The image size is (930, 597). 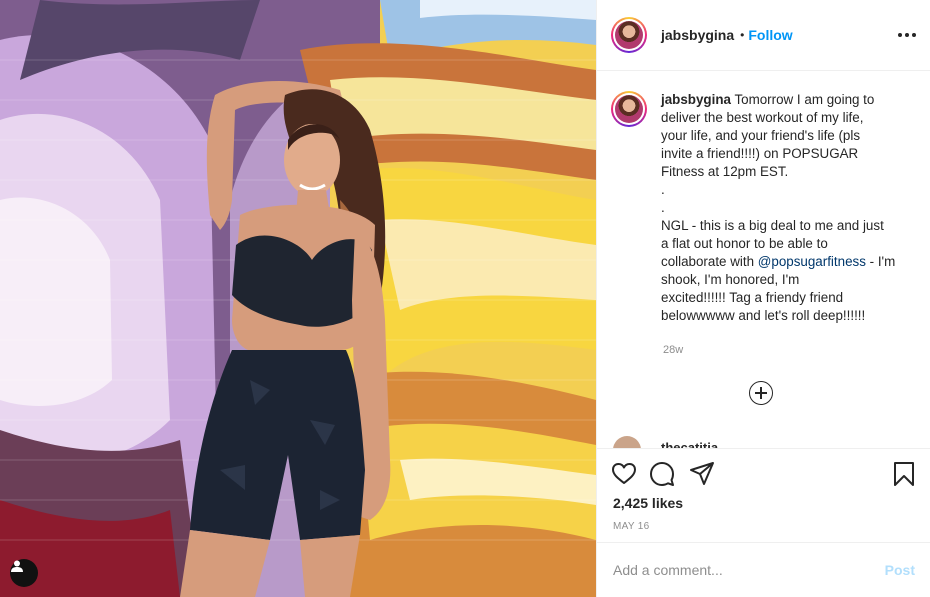 I want to click on comment-bar: Post, so click(x=763, y=569).